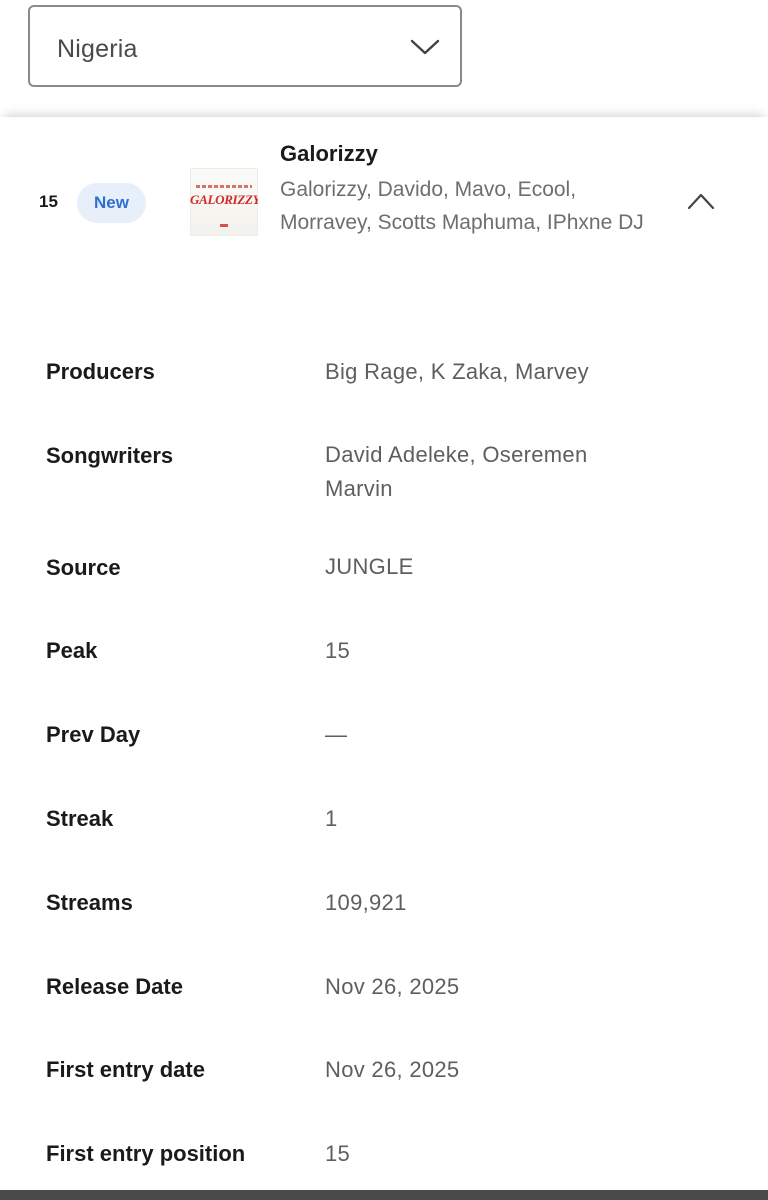 This screenshot has width=768, height=1200. I want to click on detail-label-streak: Streak, so click(80, 818).